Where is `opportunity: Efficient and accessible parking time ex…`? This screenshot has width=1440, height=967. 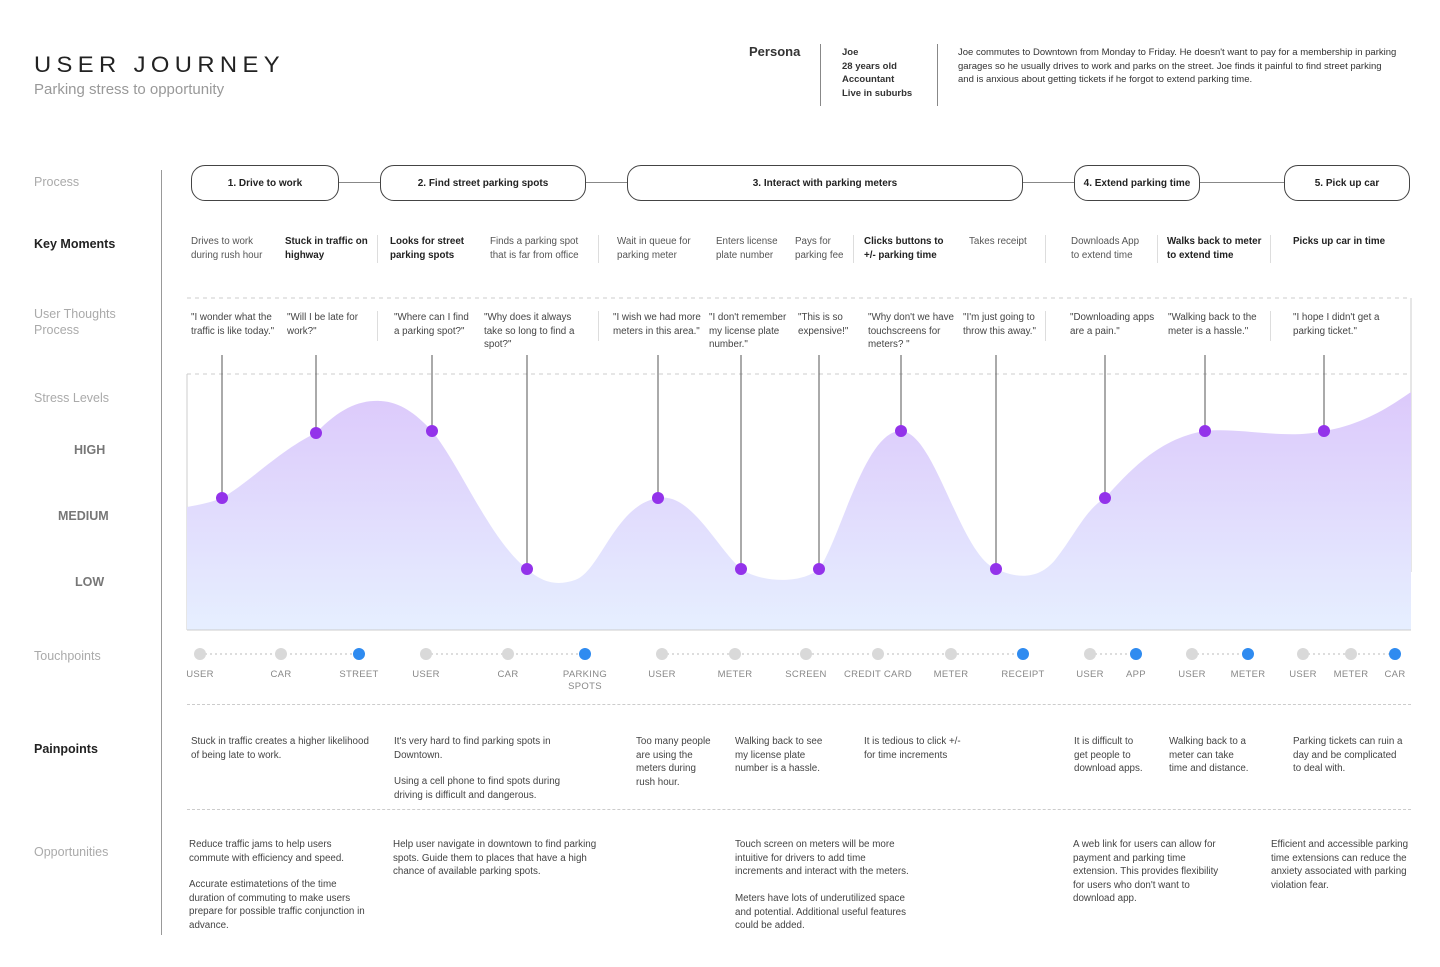
opportunity: Efficient and accessible parking time ex… is located at coordinates (1340, 865).